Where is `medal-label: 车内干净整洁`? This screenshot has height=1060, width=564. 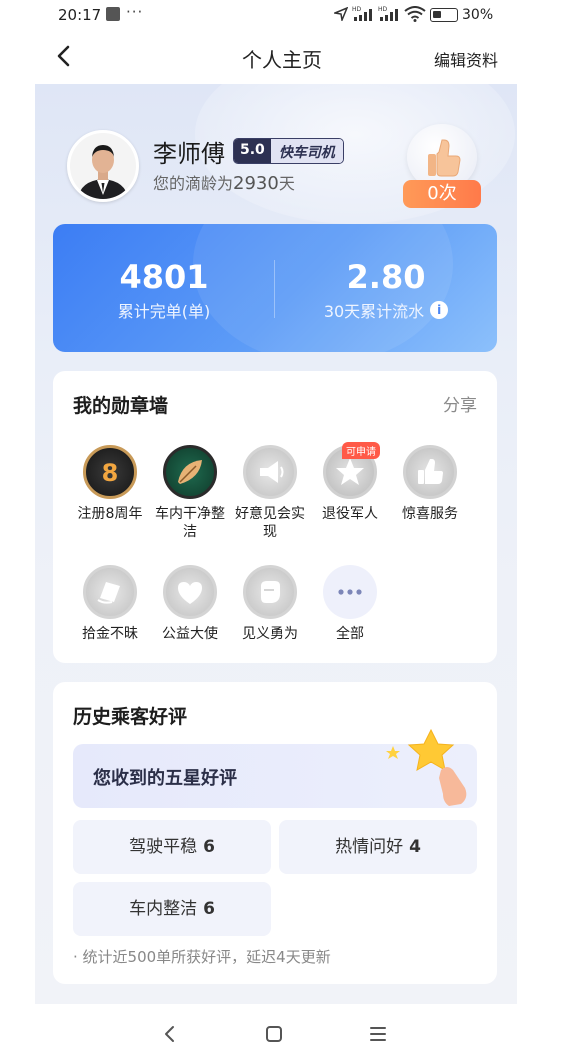
medal-label: 车内干净整洁 is located at coordinates (190, 523).